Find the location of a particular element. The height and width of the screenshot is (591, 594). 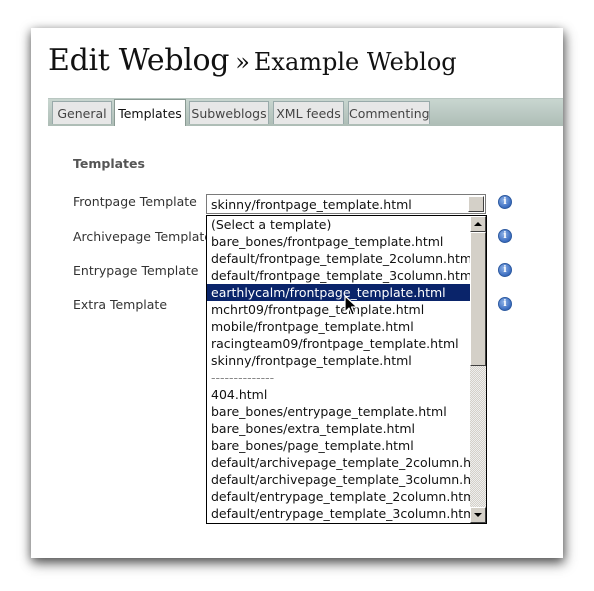

page-subtitle: Example Weblog is located at coordinates (355, 62).